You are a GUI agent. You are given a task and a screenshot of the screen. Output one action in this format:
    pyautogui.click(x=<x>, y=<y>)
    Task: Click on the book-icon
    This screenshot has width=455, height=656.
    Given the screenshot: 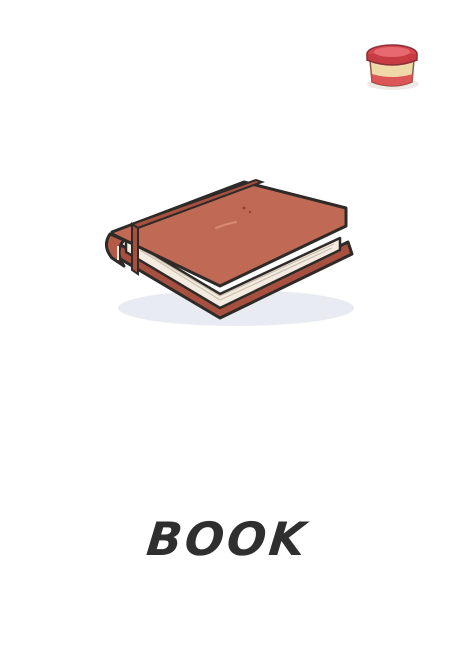 What is the action you would take?
    pyautogui.click(x=229, y=252)
    